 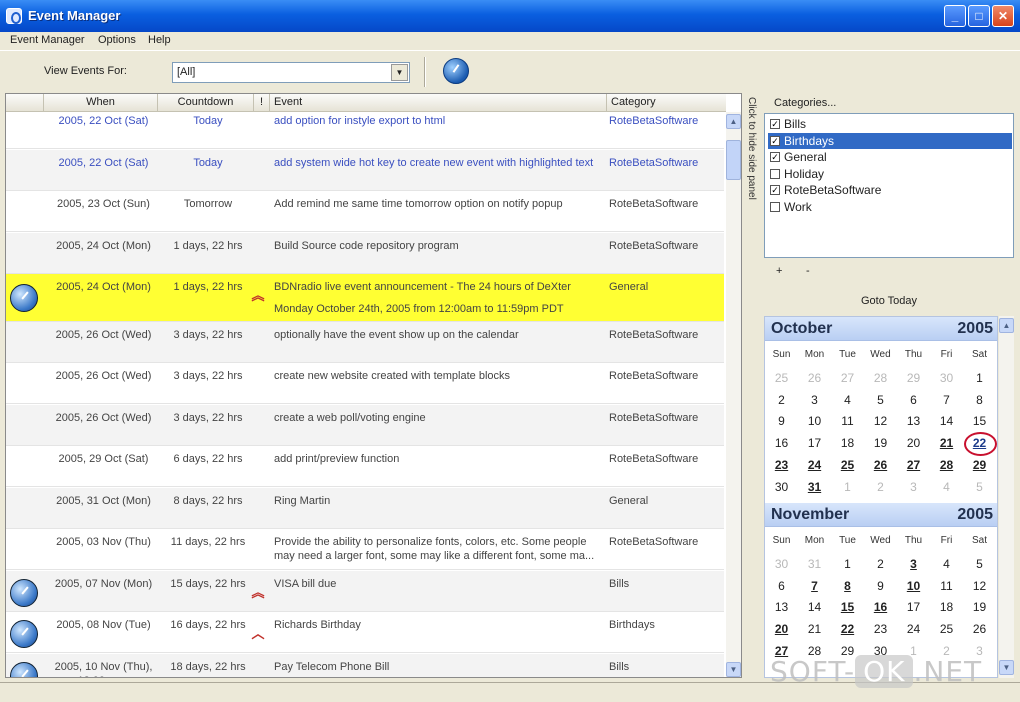 What do you see at coordinates (889, 301) in the screenshot?
I see `goto-today-button: Goto Today` at bounding box center [889, 301].